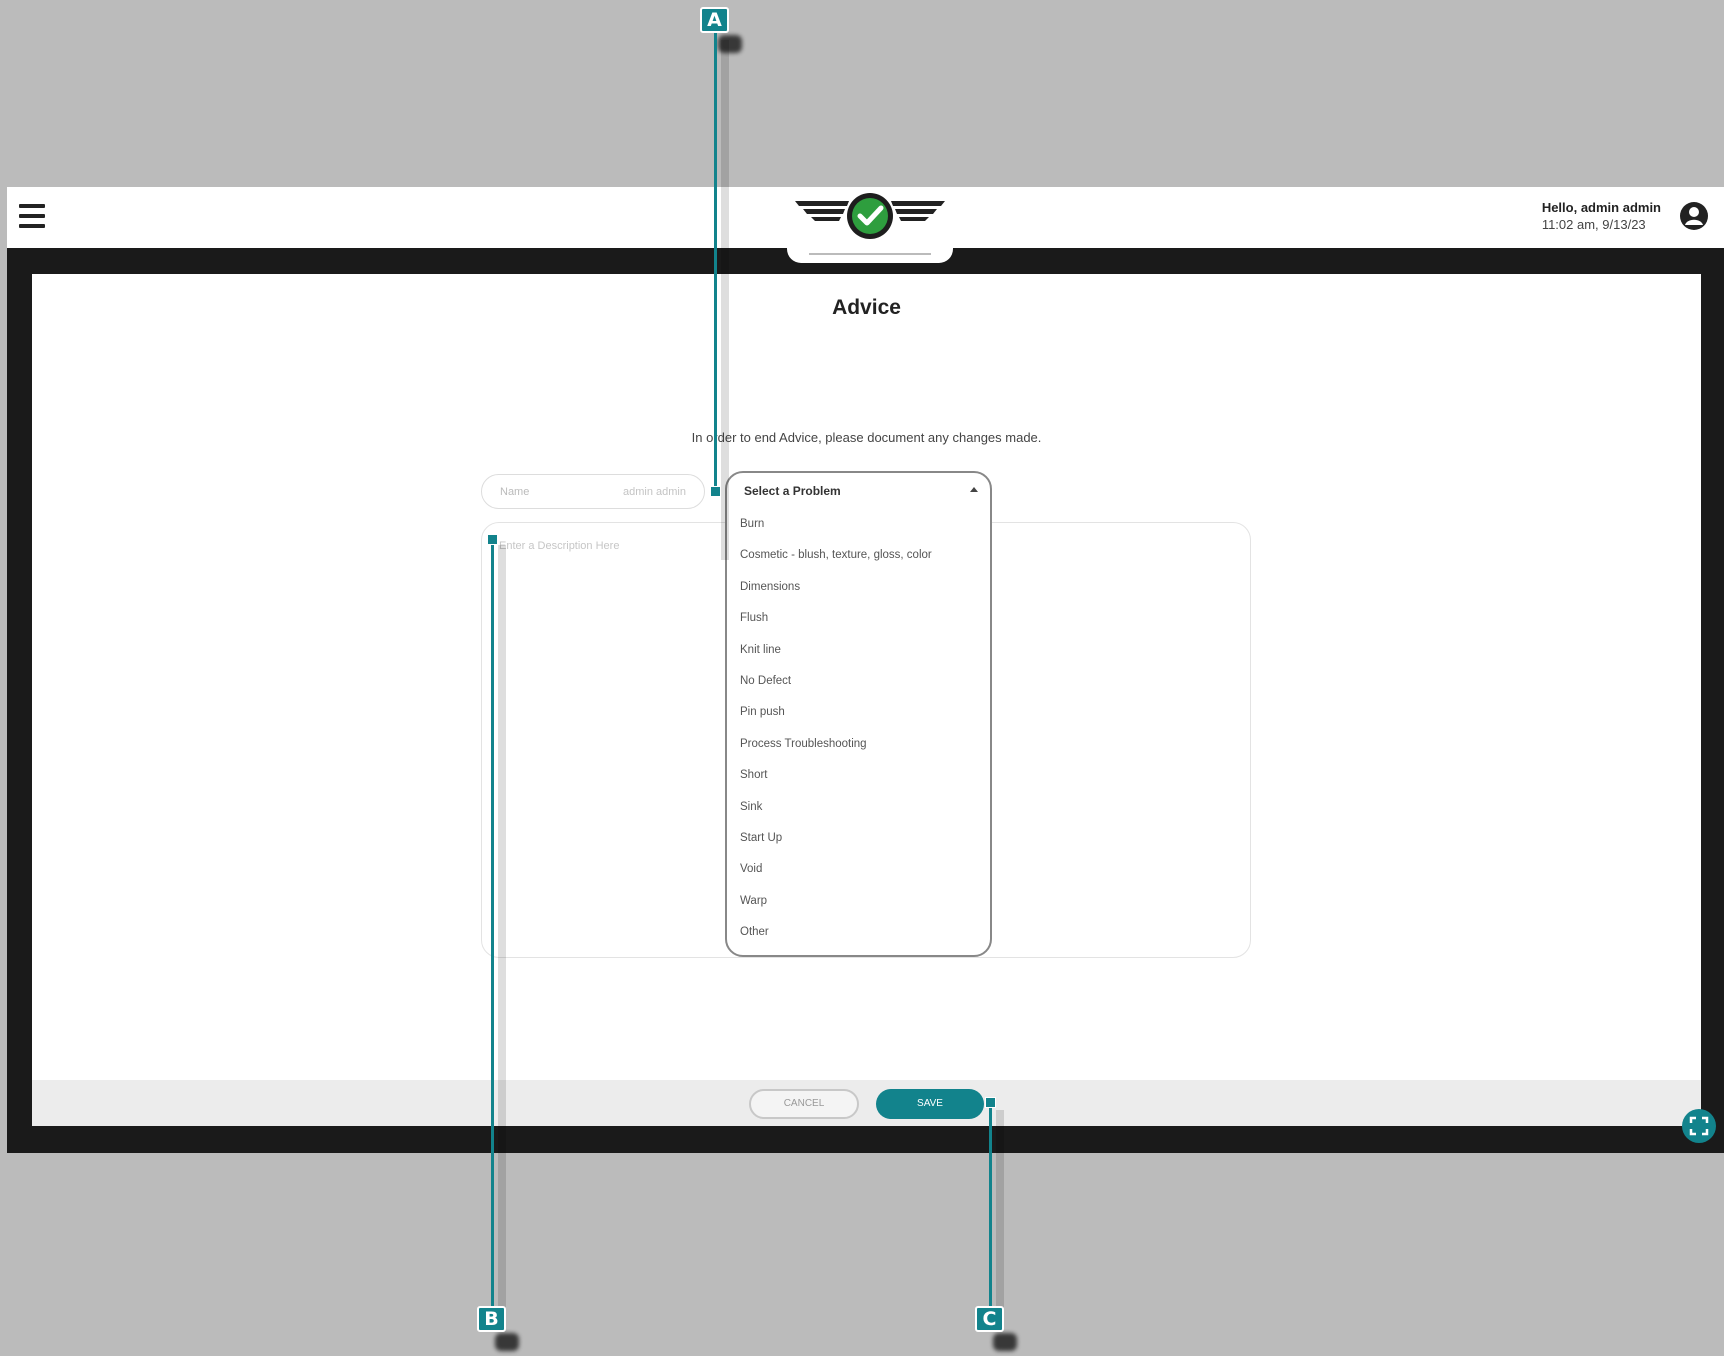 The height and width of the screenshot is (1356, 1724). What do you see at coordinates (858, 681) in the screenshot?
I see `problem-option-no-defect: No Defect` at bounding box center [858, 681].